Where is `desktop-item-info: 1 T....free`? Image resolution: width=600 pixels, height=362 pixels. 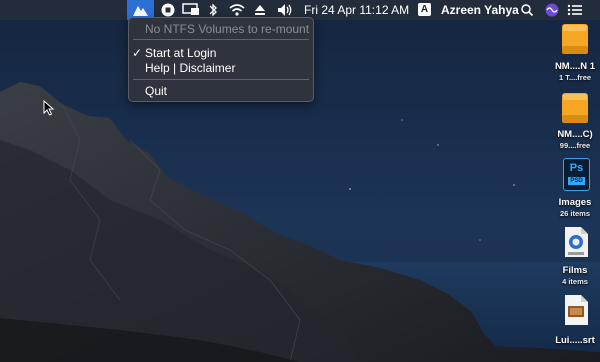
desktop-item-info: 1 T....free is located at coordinates (575, 77).